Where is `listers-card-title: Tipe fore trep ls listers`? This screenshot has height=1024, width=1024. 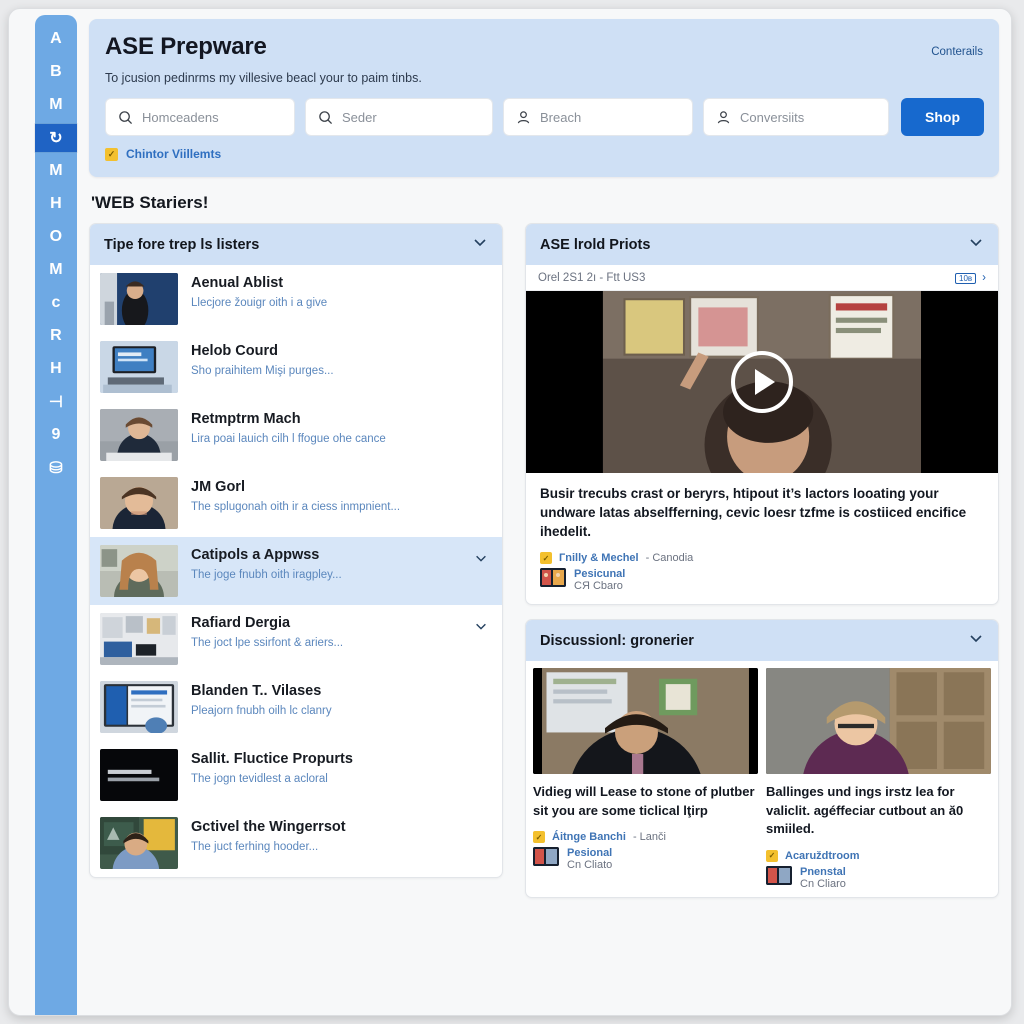
listers-card-title: Tipe fore trep ls listers is located at coordinates (182, 244).